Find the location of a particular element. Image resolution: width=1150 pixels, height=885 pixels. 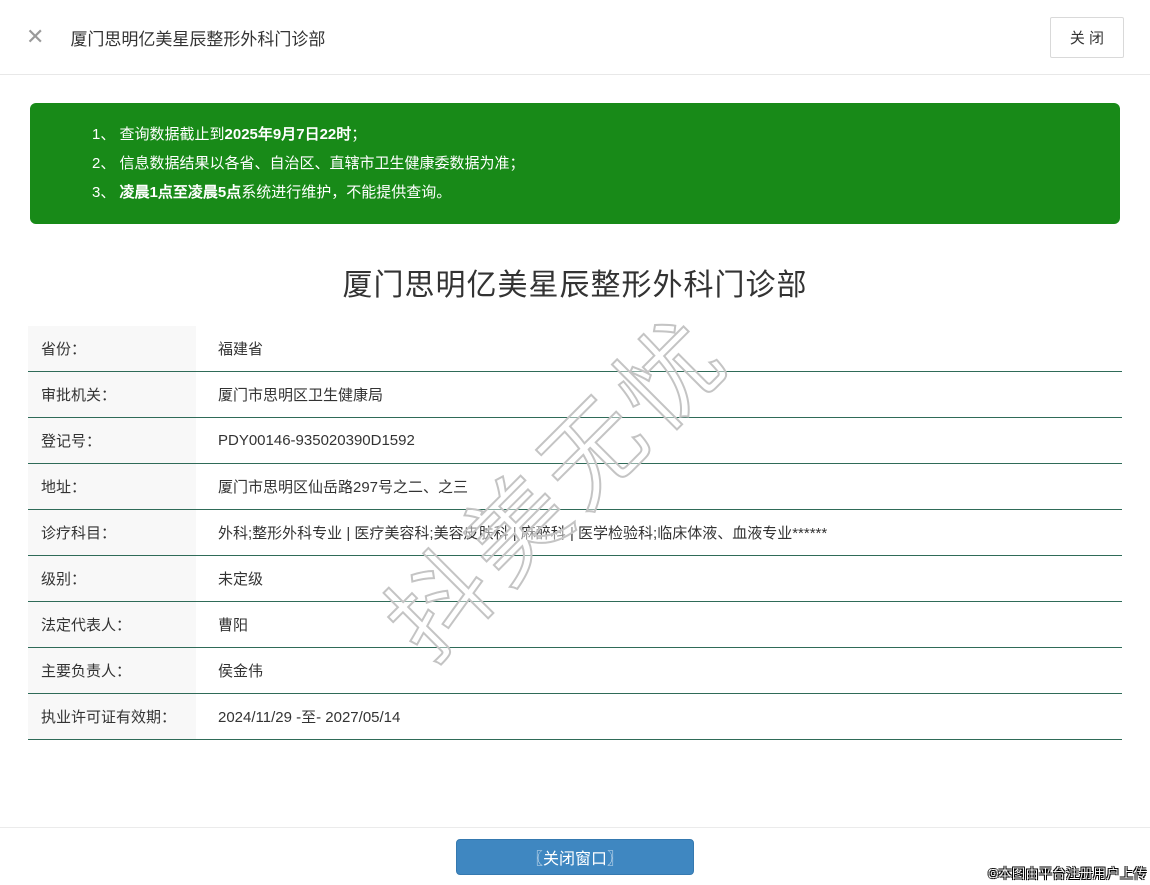

notice-text: 1、 查询数据截止到 is located at coordinates (158, 134).